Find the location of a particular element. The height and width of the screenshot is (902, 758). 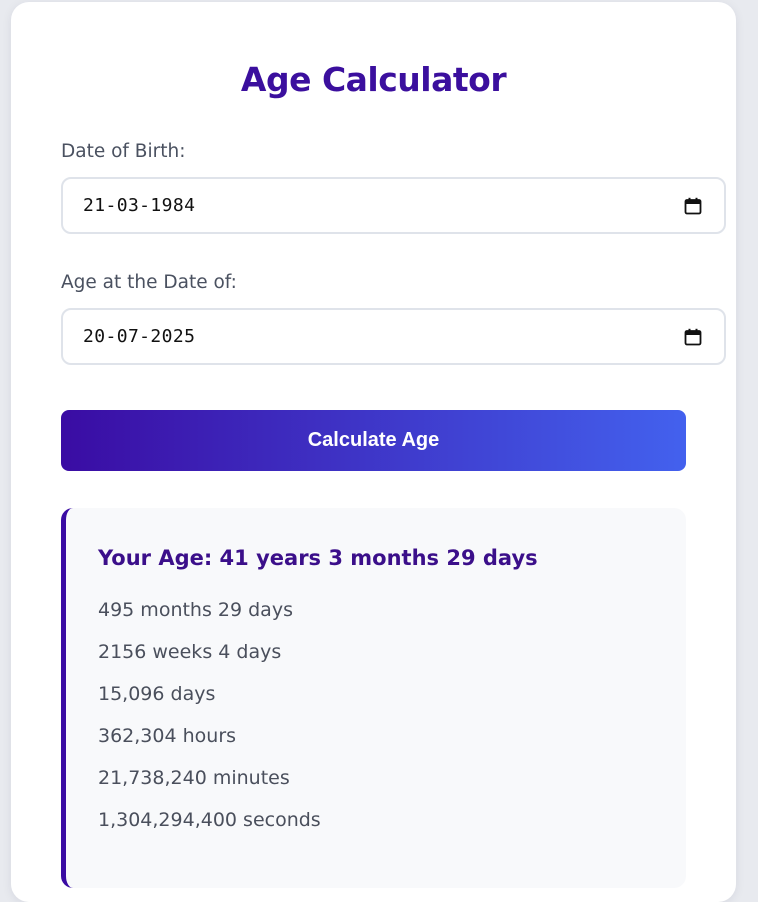

target-date-value: 20-07-2025 is located at coordinates (139, 337).